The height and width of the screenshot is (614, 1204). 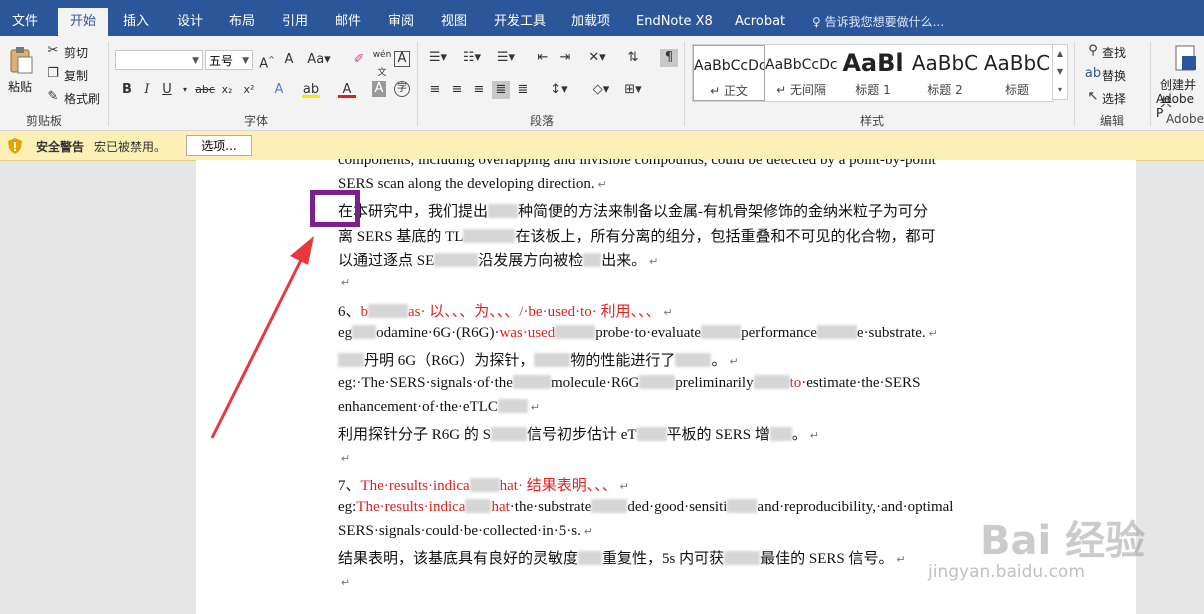 What do you see at coordinates (479, 90) in the screenshot?
I see `align-right-icon: ≡` at bounding box center [479, 90].